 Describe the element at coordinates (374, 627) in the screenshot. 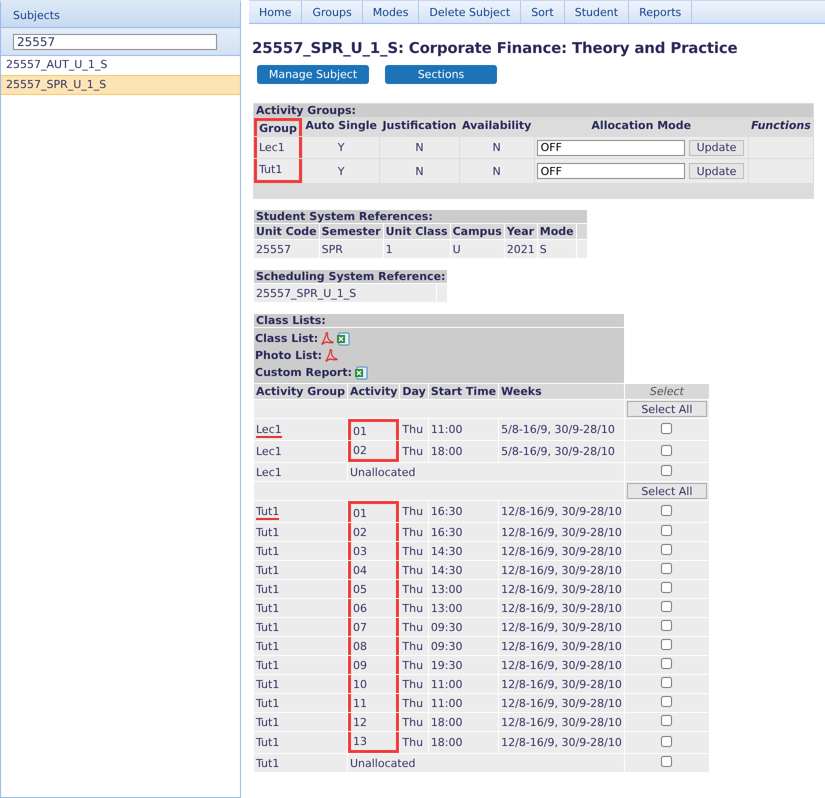

I see `table-cell: 07` at that location.